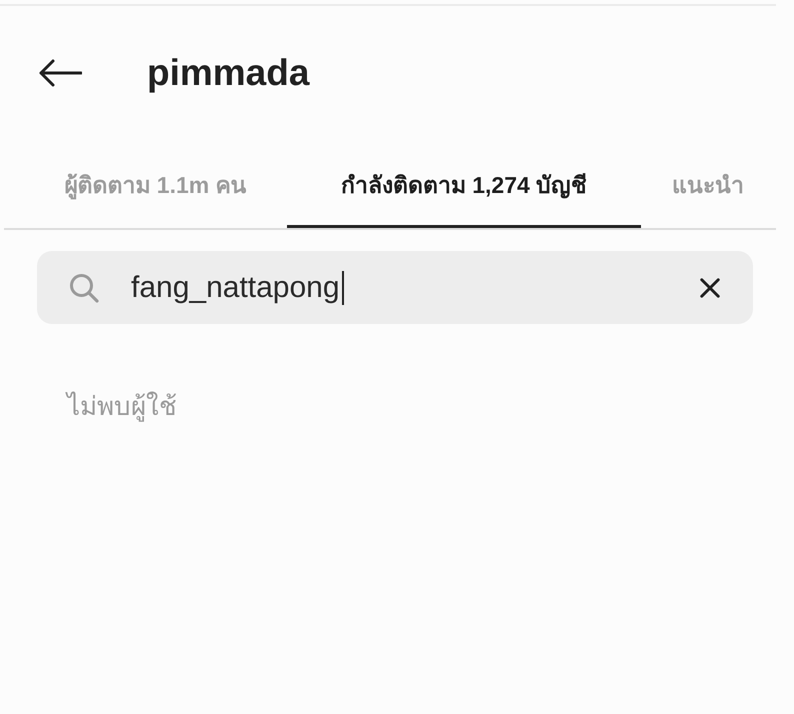  What do you see at coordinates (84, 287) in the screenshot?
I see `search-icon` at bounding box center [84, 287].